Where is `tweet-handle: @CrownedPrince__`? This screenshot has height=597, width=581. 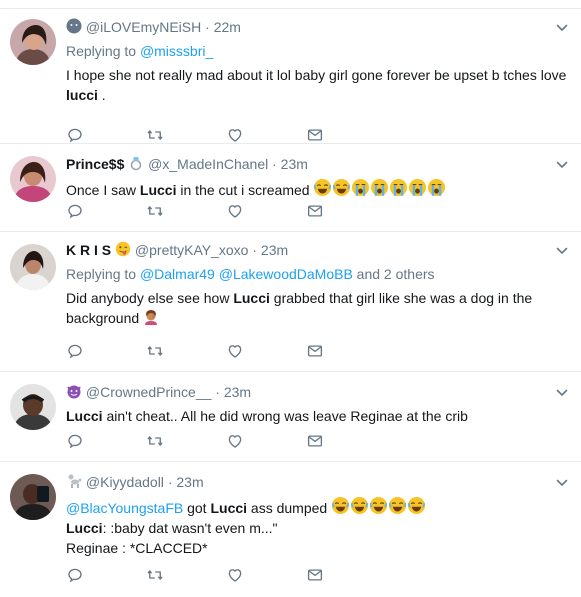 tweet-handle: @CrownedPrince__ is located at coordinates (149, 392).